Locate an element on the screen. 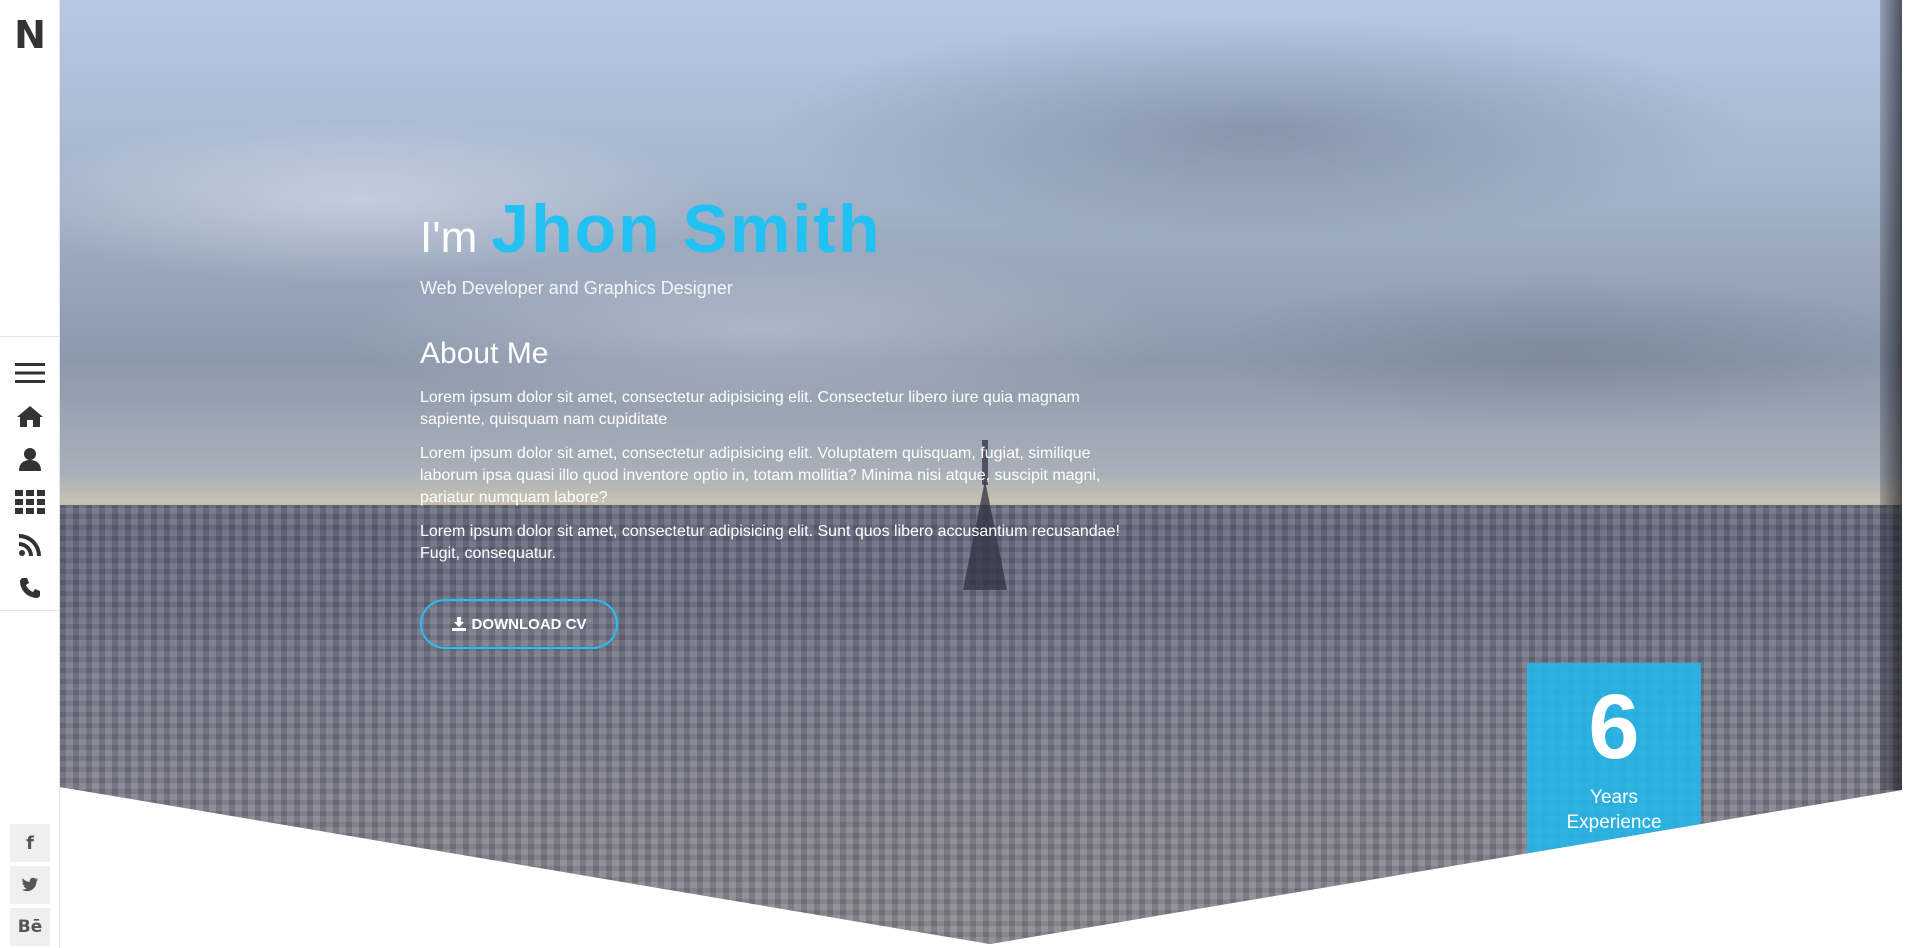  behance-label: Bē is located at coordinates (30, 927).